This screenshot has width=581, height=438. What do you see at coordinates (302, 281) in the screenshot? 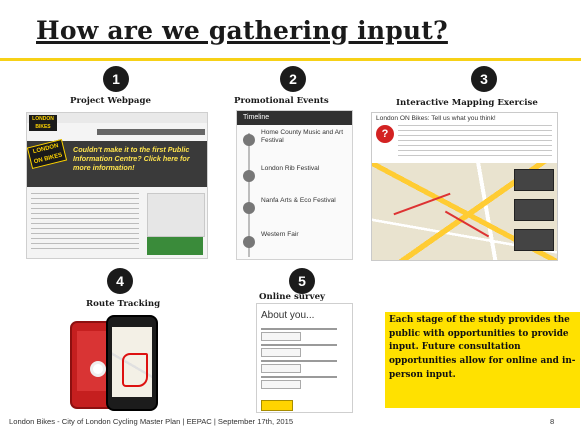
I see `step-badge-5: 5` at bounding box center [302, 281].